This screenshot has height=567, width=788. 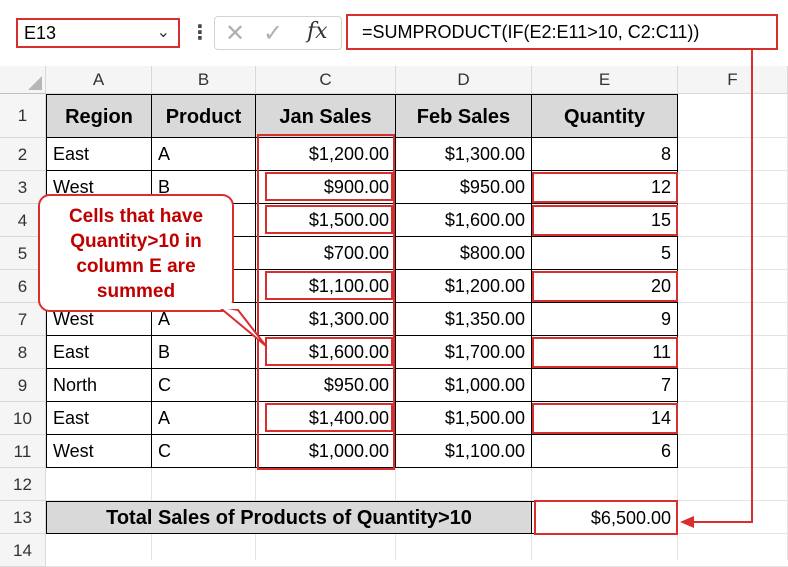 What do you see at coordinates (464, 253) in the screenshot?
I see `table-cell: $800.00` at bounding box center [464, 253].